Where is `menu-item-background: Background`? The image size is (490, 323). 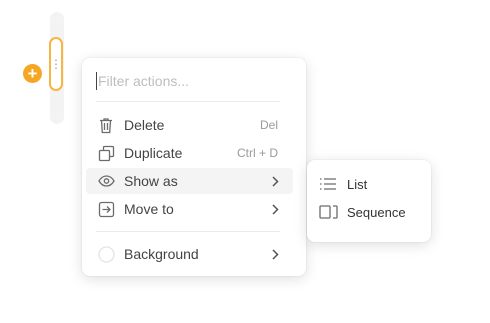 menu-item-background: Background is located at coordinates (189, 254).